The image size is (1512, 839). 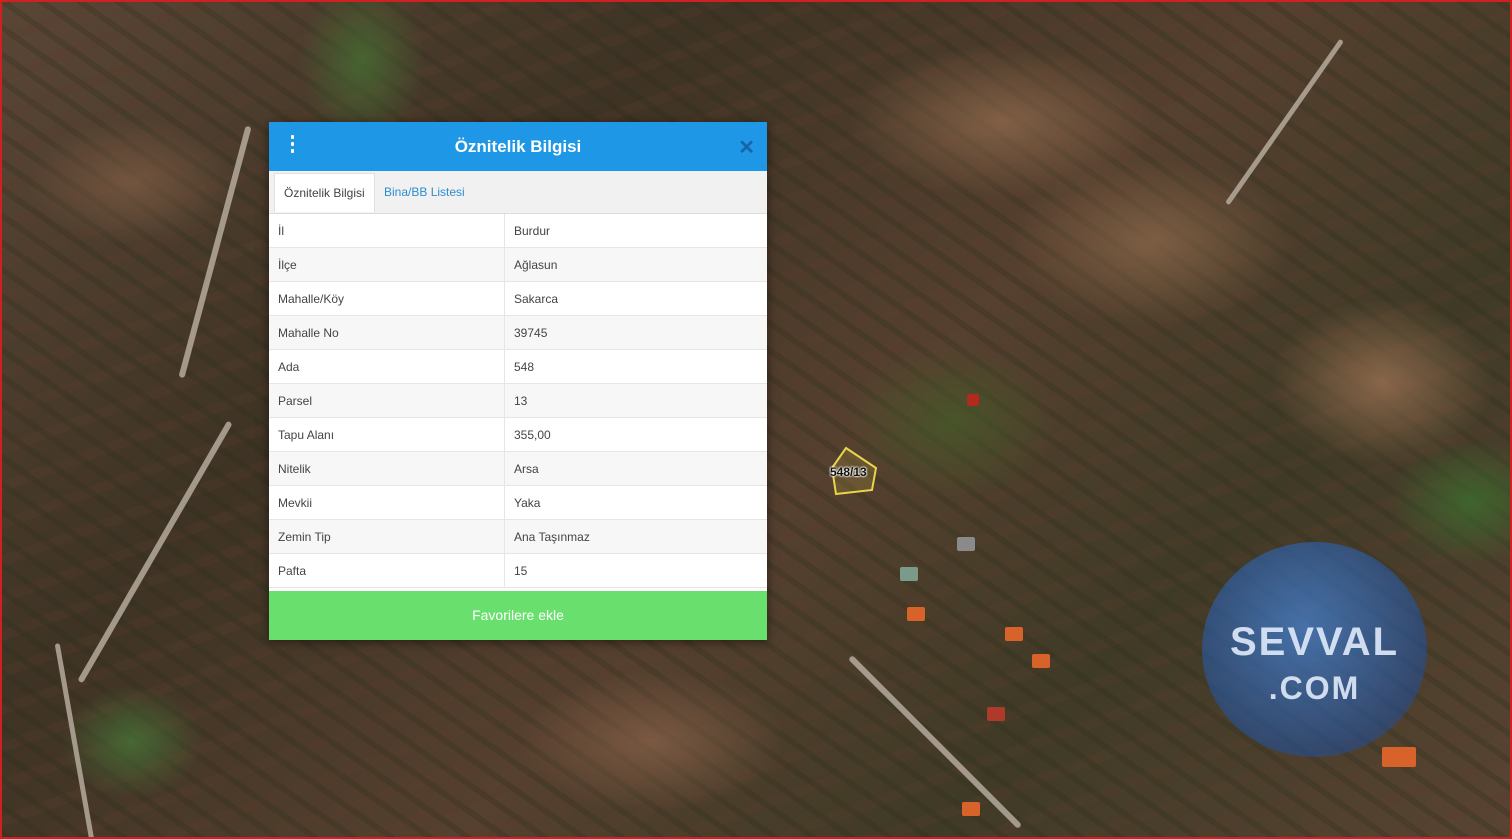 I want to click on dialog-tabs: Öznitelik Bilgisi Bina/BB Listesi, so click(x=518, y=192).